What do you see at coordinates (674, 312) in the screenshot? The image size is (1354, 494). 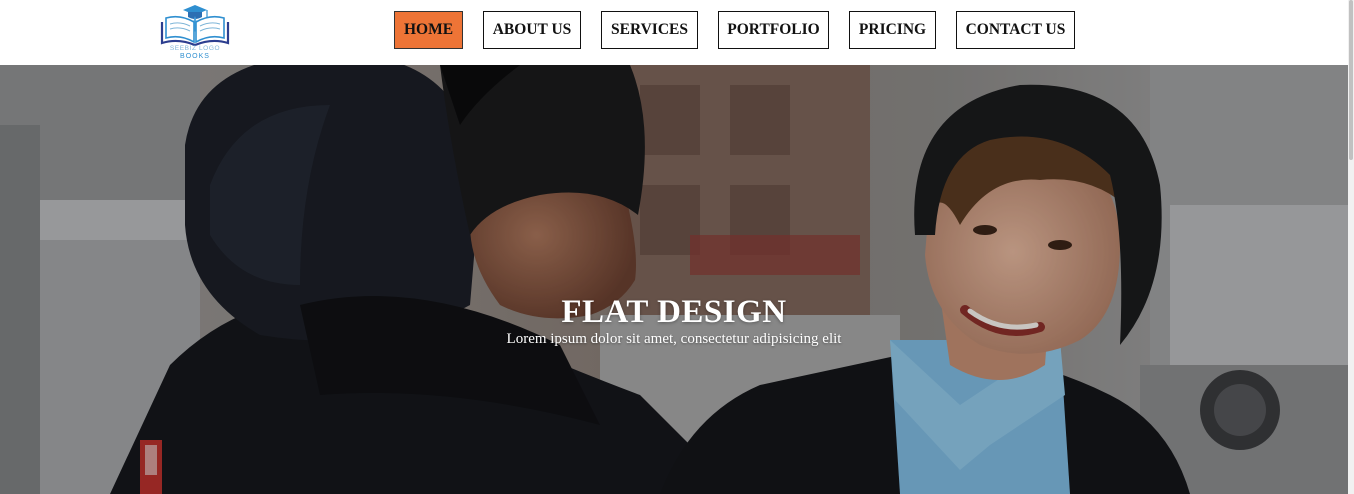 I see `hero-title: FLAT DESIGN` at bounding box center [674, 312].